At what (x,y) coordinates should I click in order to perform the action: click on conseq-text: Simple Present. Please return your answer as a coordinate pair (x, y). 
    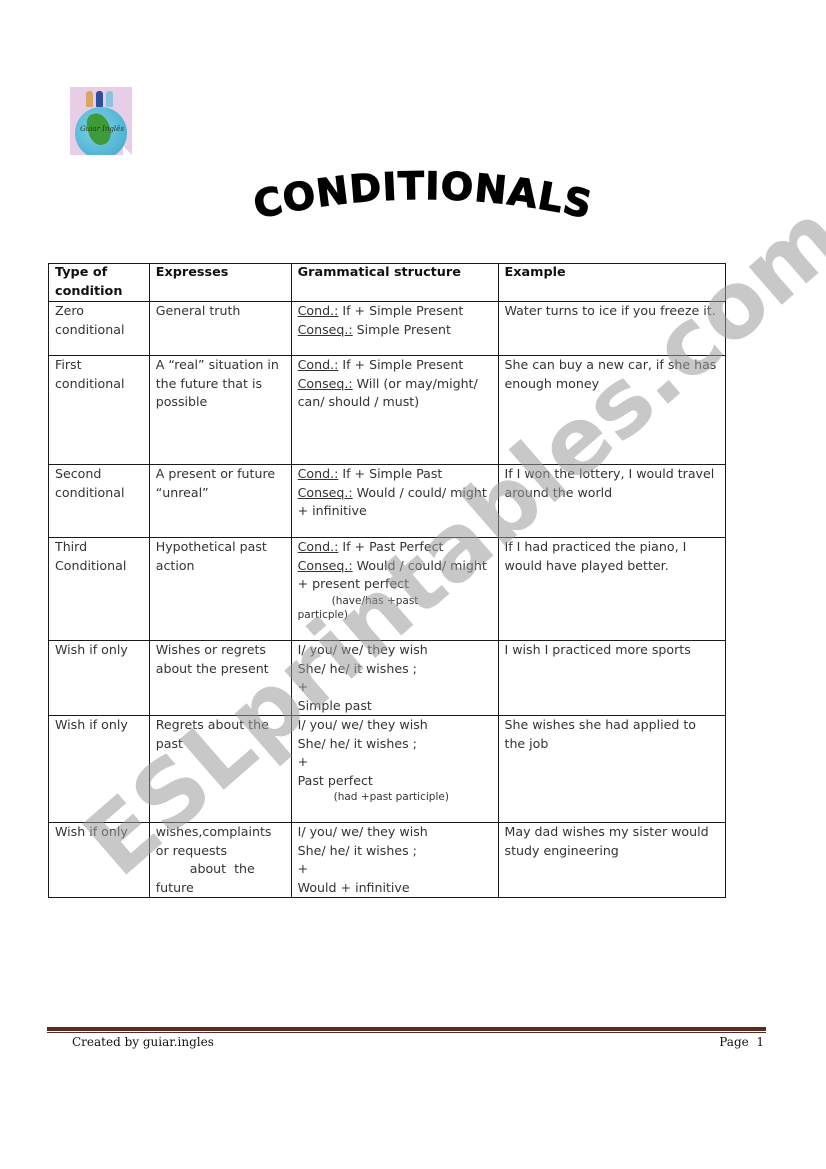
    Looking at the image, I should click on (401, 329).